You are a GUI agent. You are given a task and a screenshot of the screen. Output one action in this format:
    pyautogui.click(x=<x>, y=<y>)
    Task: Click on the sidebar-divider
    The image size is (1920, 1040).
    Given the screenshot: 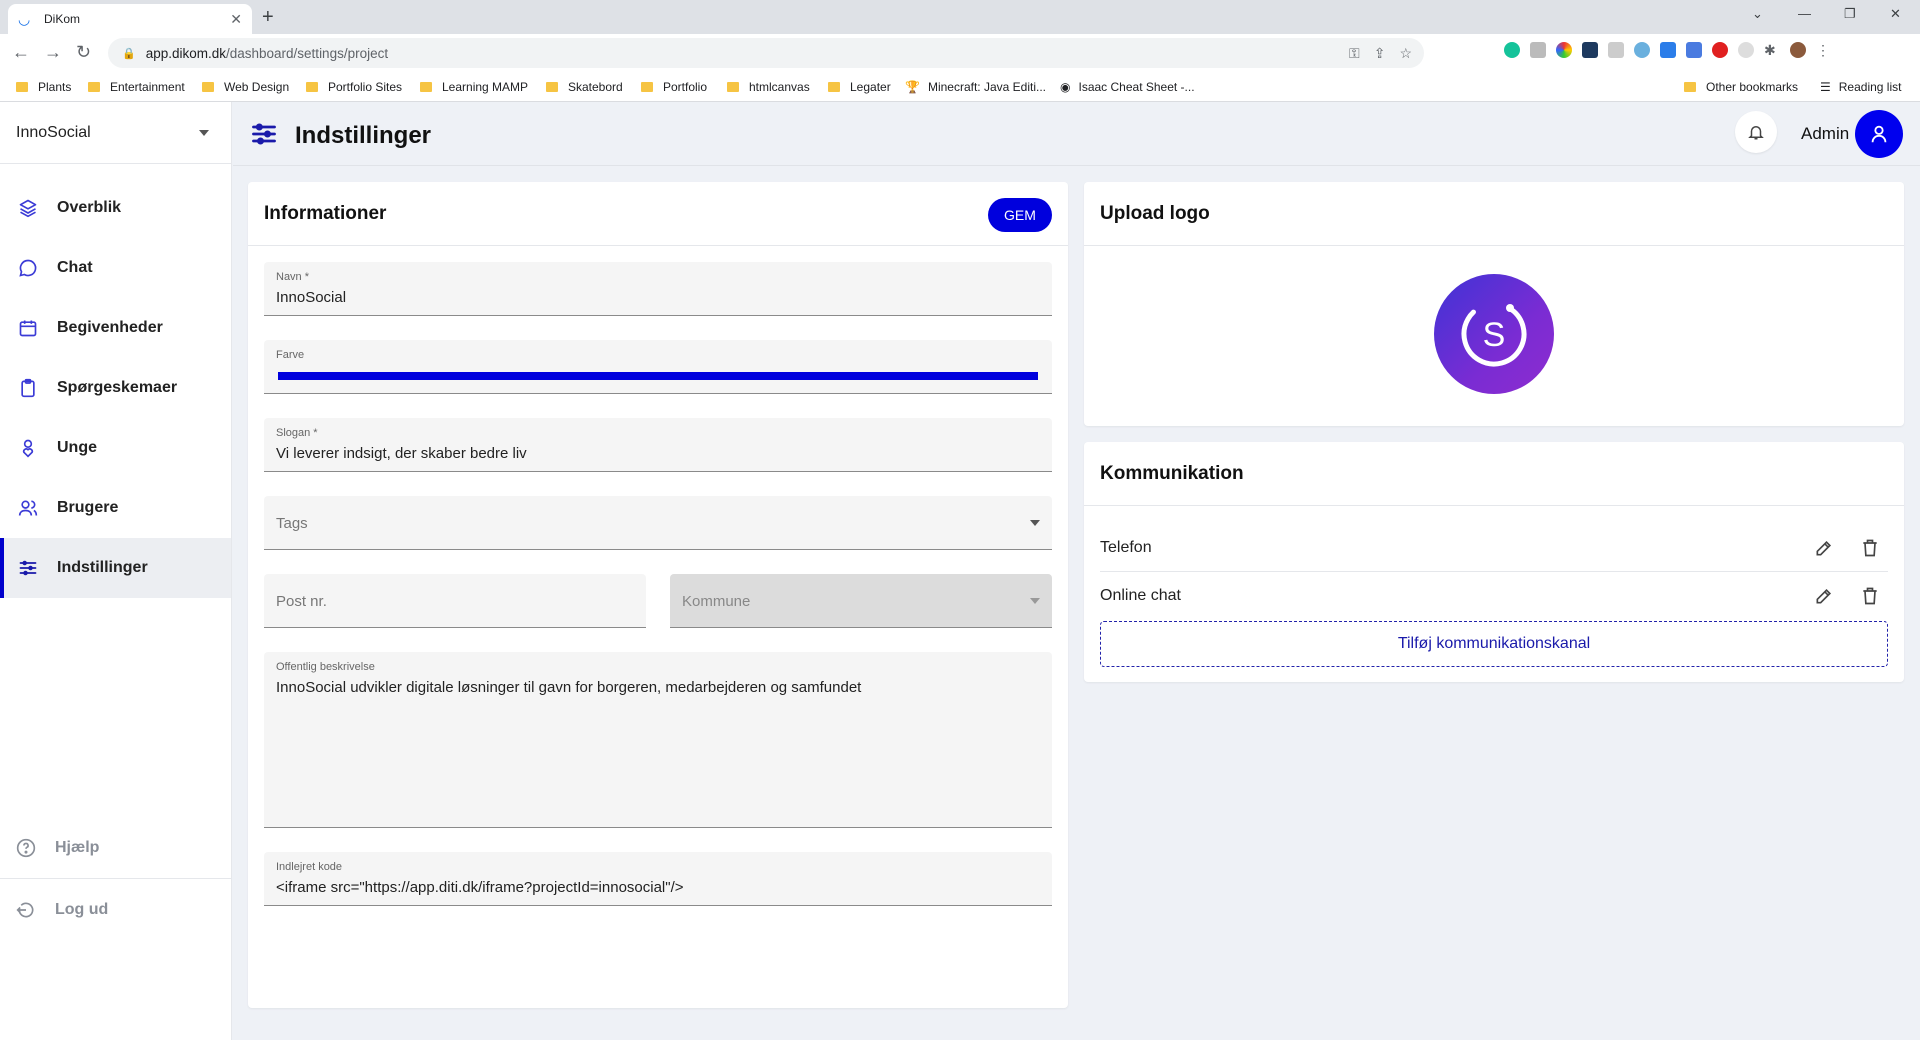 What is the action you would take?
    pyautogui.click(x=116, y=878)
    